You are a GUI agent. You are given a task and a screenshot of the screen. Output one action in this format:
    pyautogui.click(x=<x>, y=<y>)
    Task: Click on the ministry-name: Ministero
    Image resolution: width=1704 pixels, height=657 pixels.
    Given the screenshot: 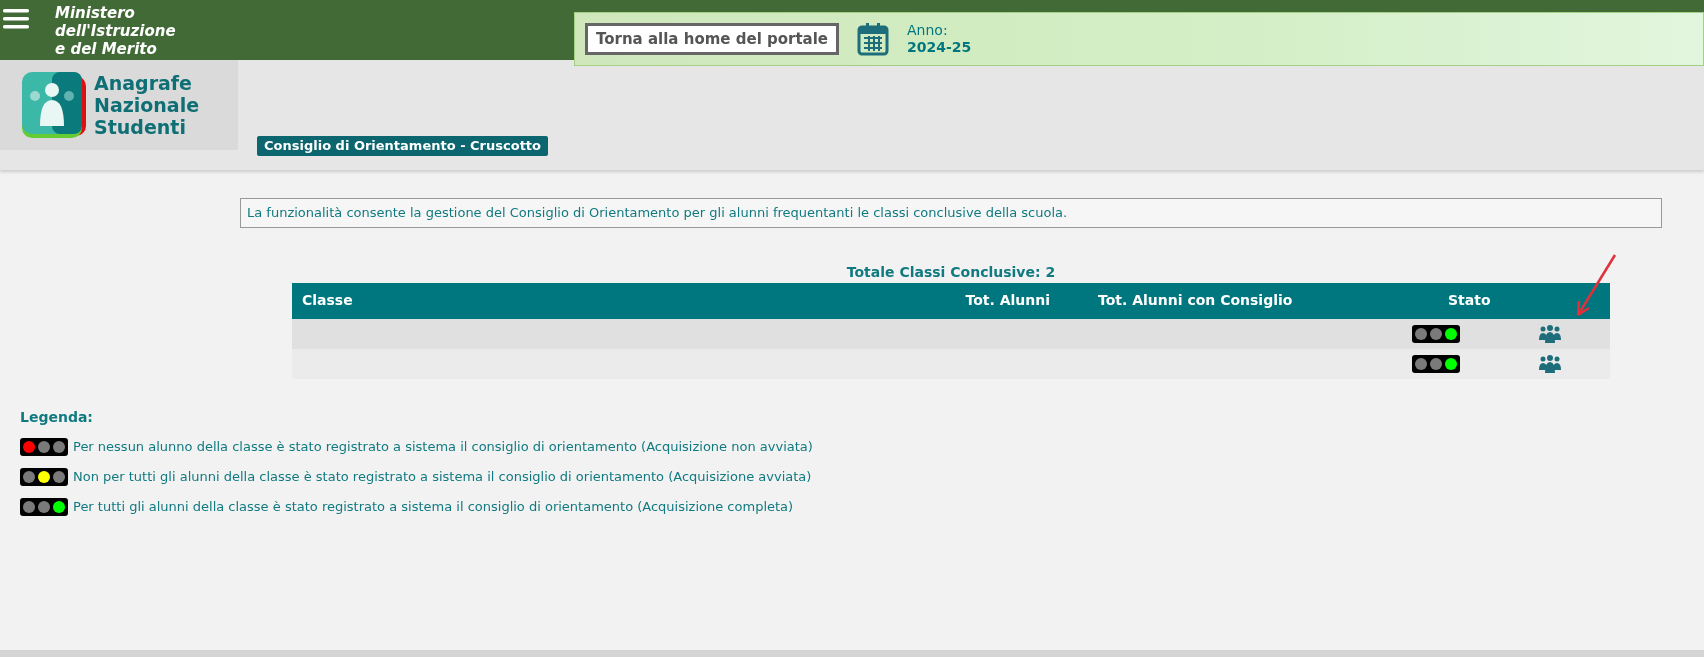 What is the action you would take?
    pyautogui.click(x=95, y=13)
    